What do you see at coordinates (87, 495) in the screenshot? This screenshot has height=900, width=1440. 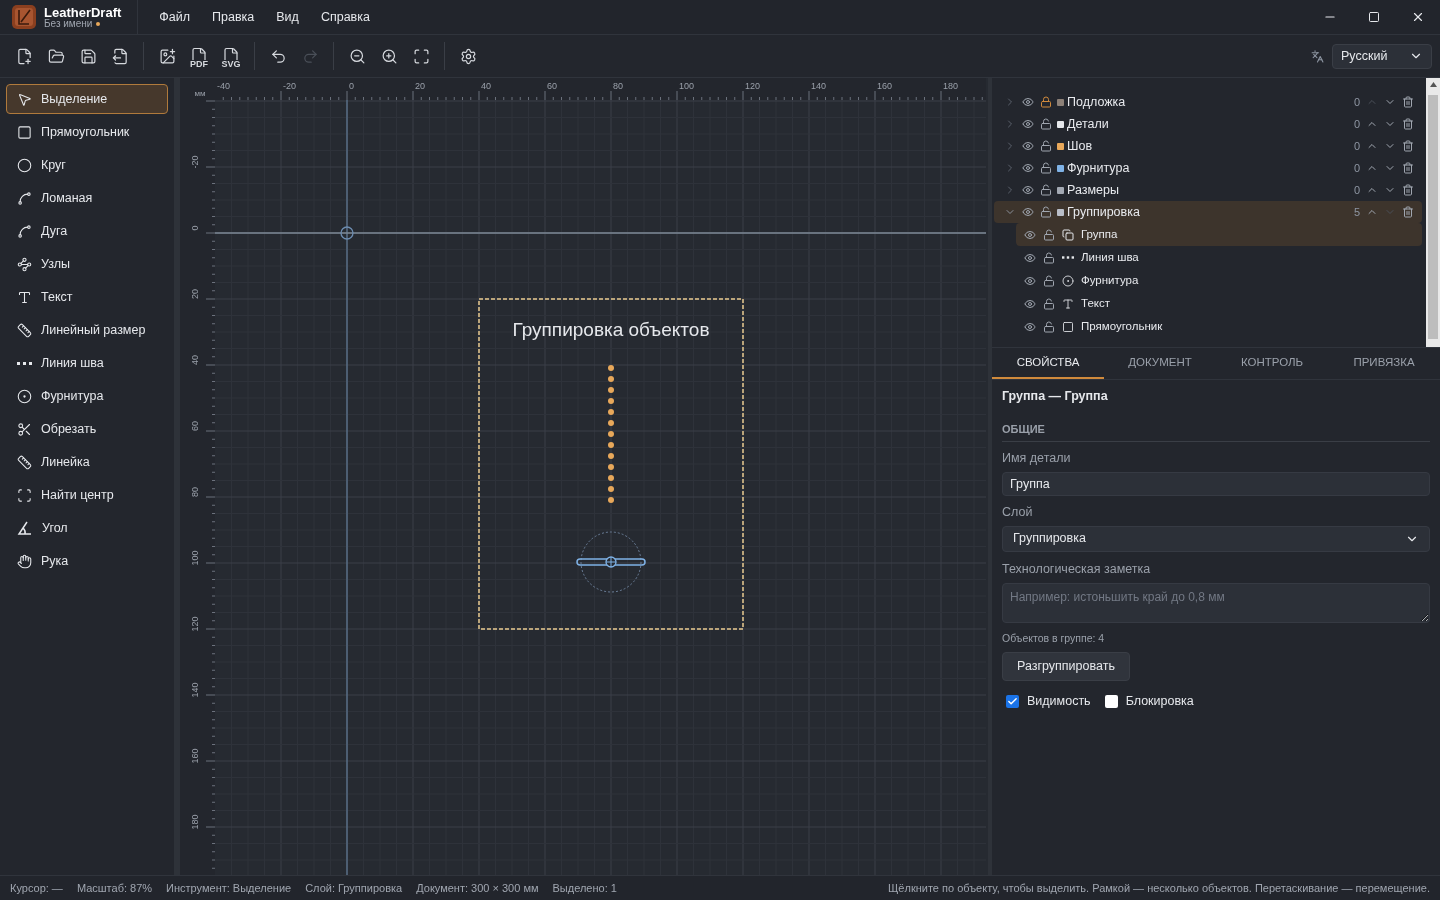 I see `tool-button: Найти центр` at bounding box center [87, 495].